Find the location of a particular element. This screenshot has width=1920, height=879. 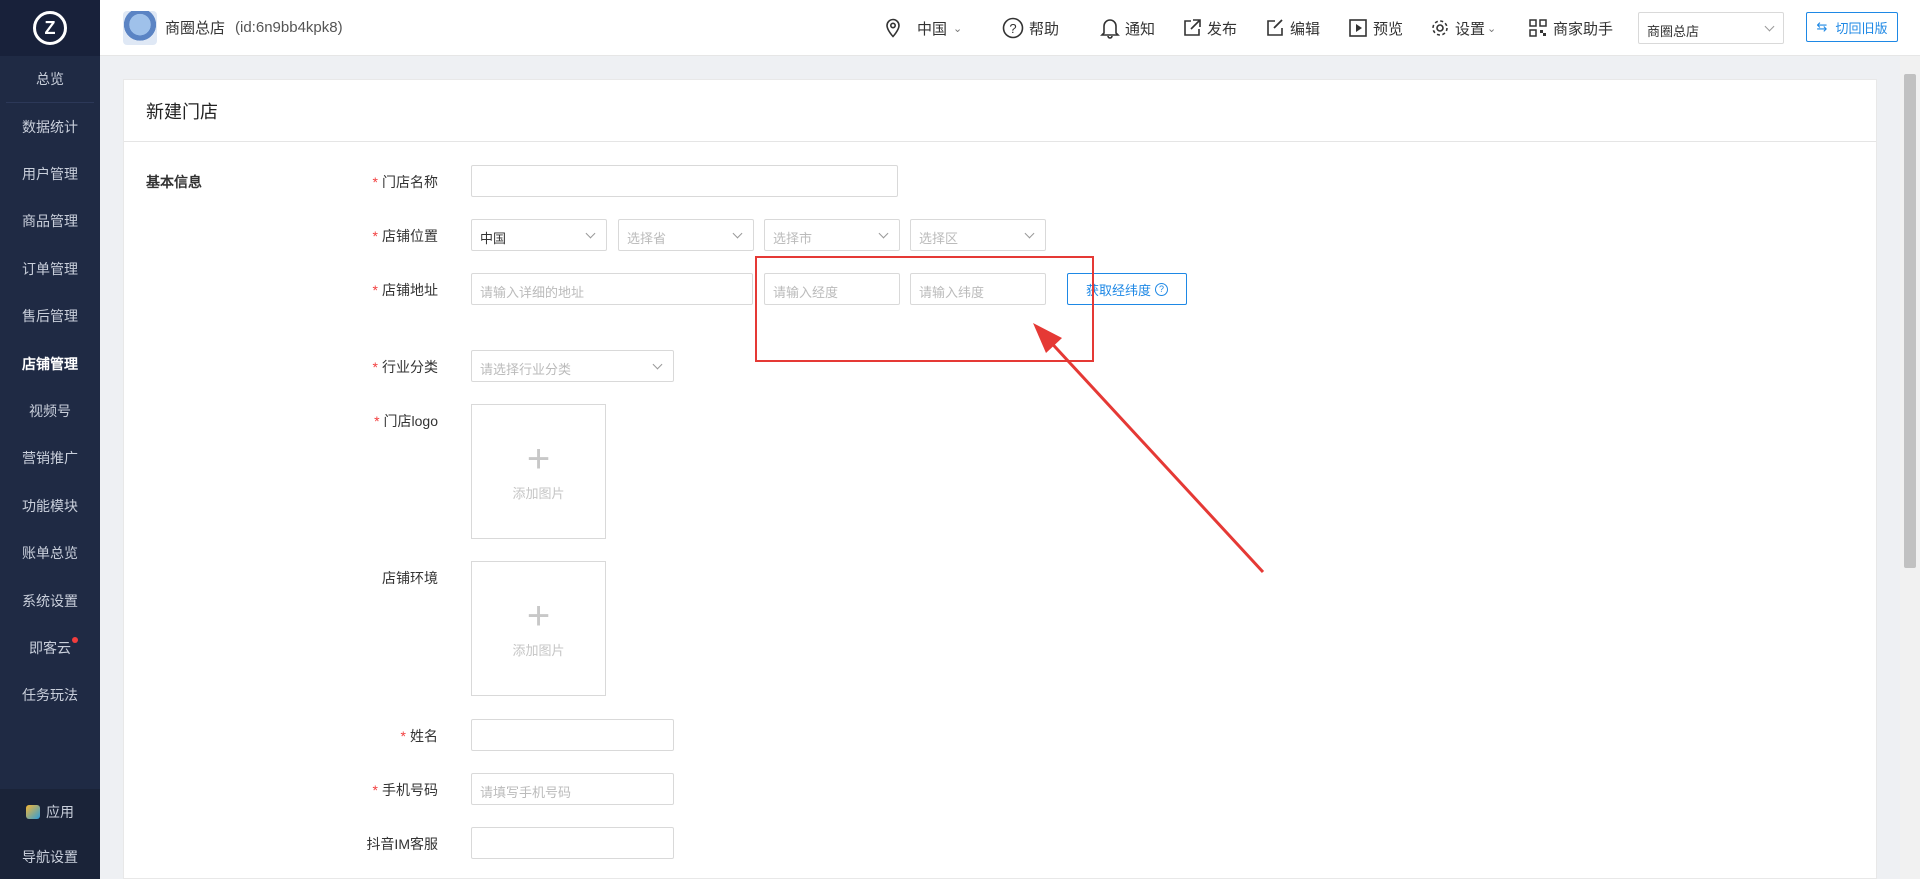

app-logo: Z is located at coordinates (50, 28).